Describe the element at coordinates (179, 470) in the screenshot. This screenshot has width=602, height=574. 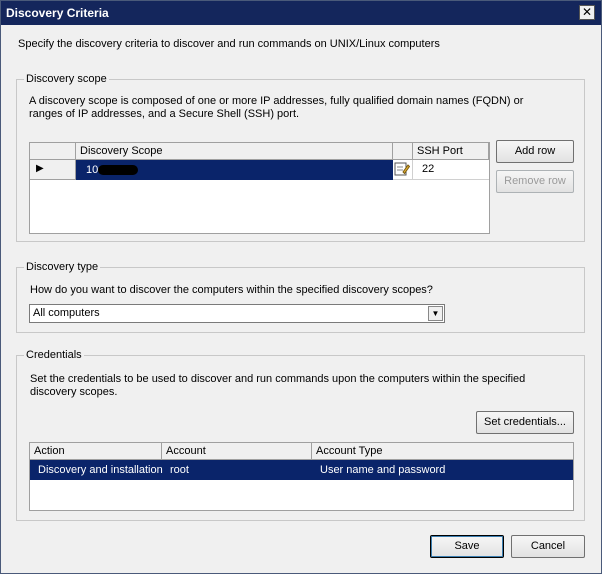
I see `account-cell: root` at that location.